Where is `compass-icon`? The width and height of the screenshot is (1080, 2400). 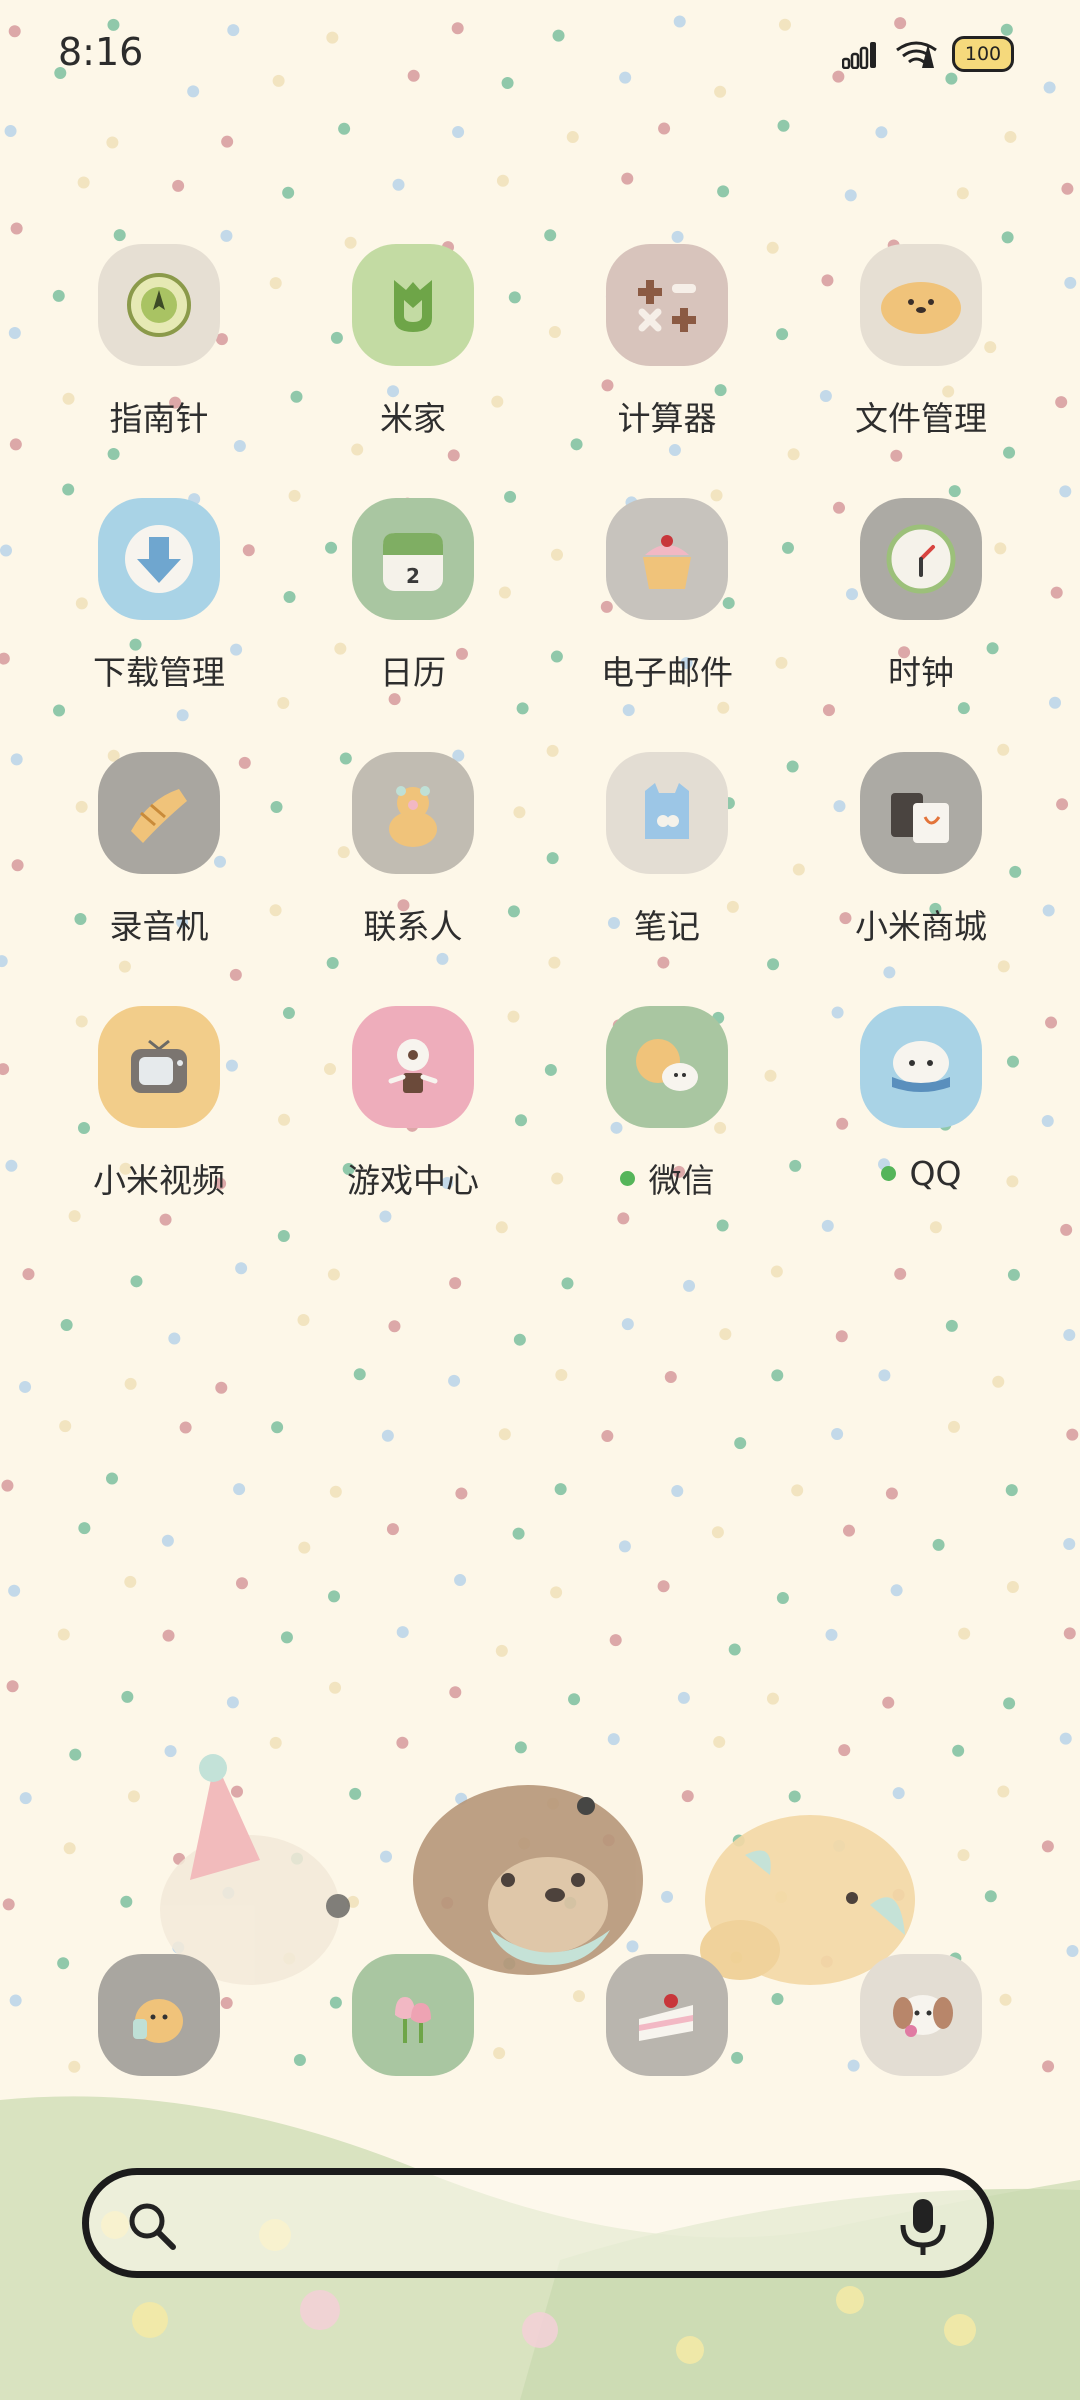 compass-icon is located at coordinates (159, 305).